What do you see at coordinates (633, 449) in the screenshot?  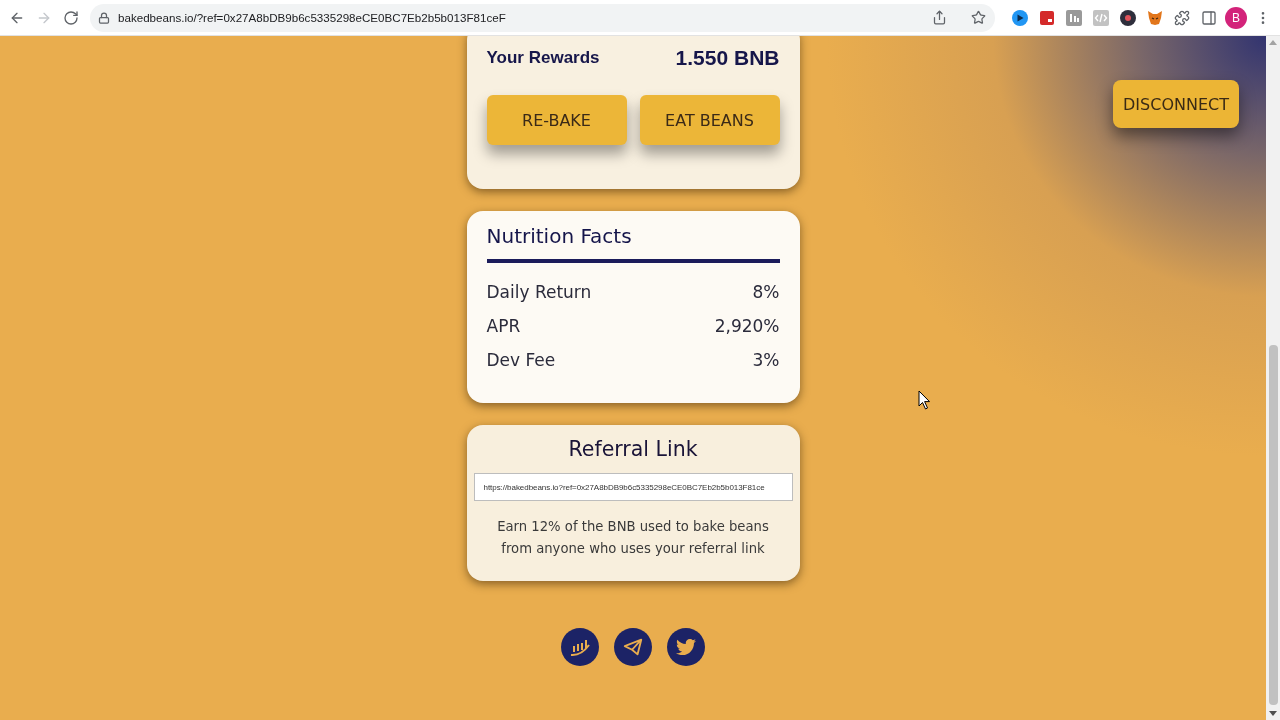 I see `referral-title: Referral Link` at bounding box center [633, 449].